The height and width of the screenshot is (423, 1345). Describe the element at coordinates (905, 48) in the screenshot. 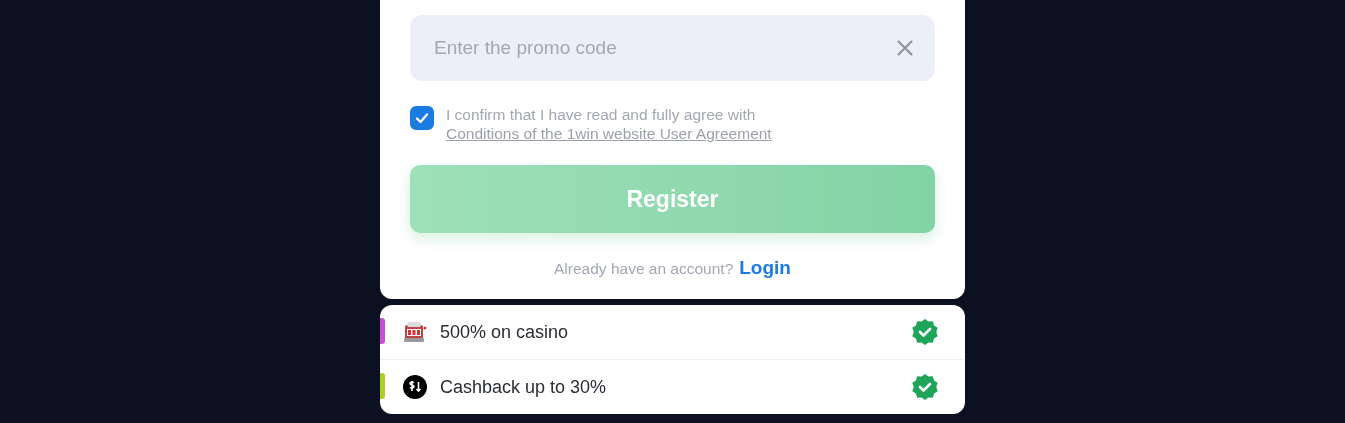

I see `close-icon` at that location.